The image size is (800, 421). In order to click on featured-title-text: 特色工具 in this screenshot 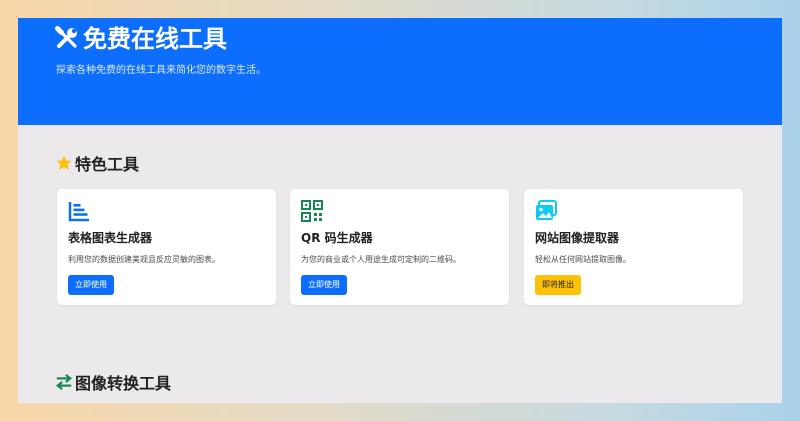, I will do `click(107, 164)`.